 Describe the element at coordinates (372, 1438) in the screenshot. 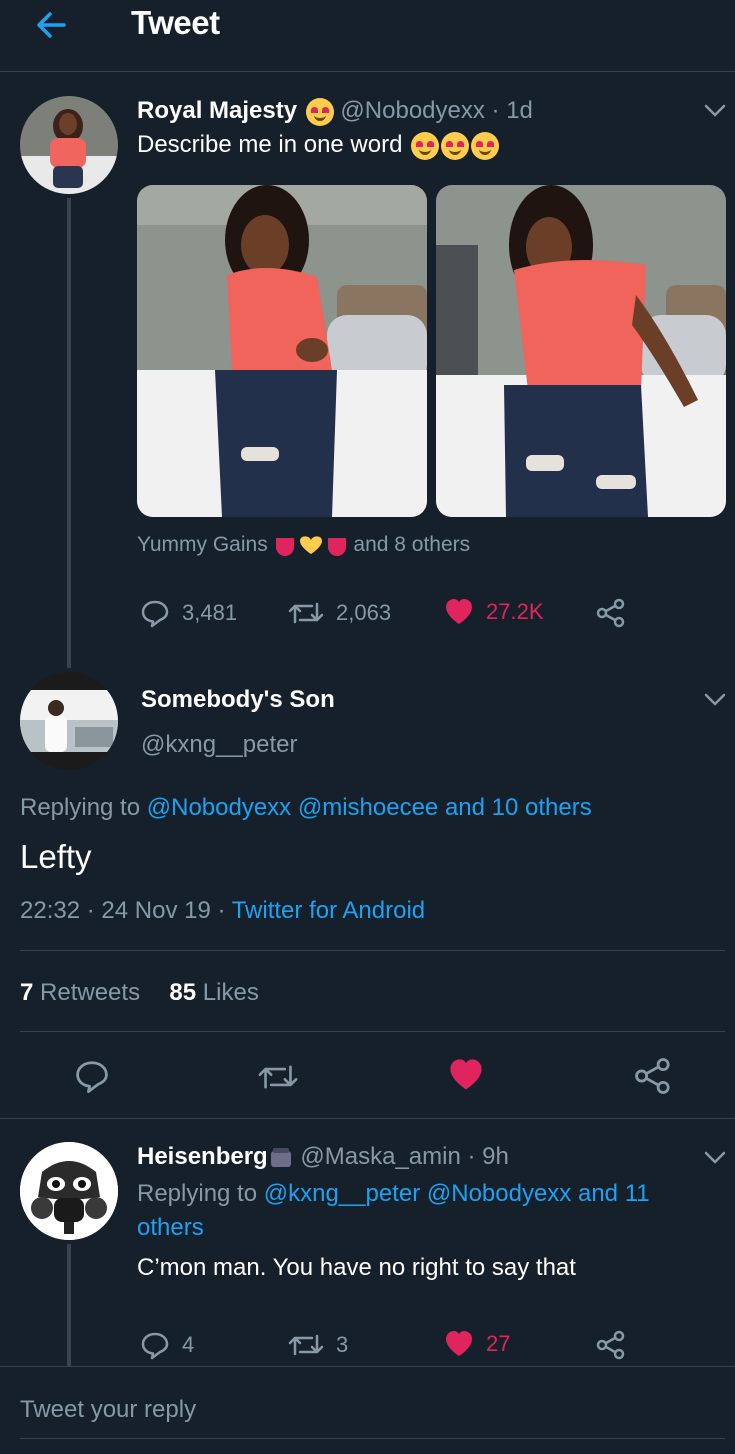

I see `composer-underline` at that location.